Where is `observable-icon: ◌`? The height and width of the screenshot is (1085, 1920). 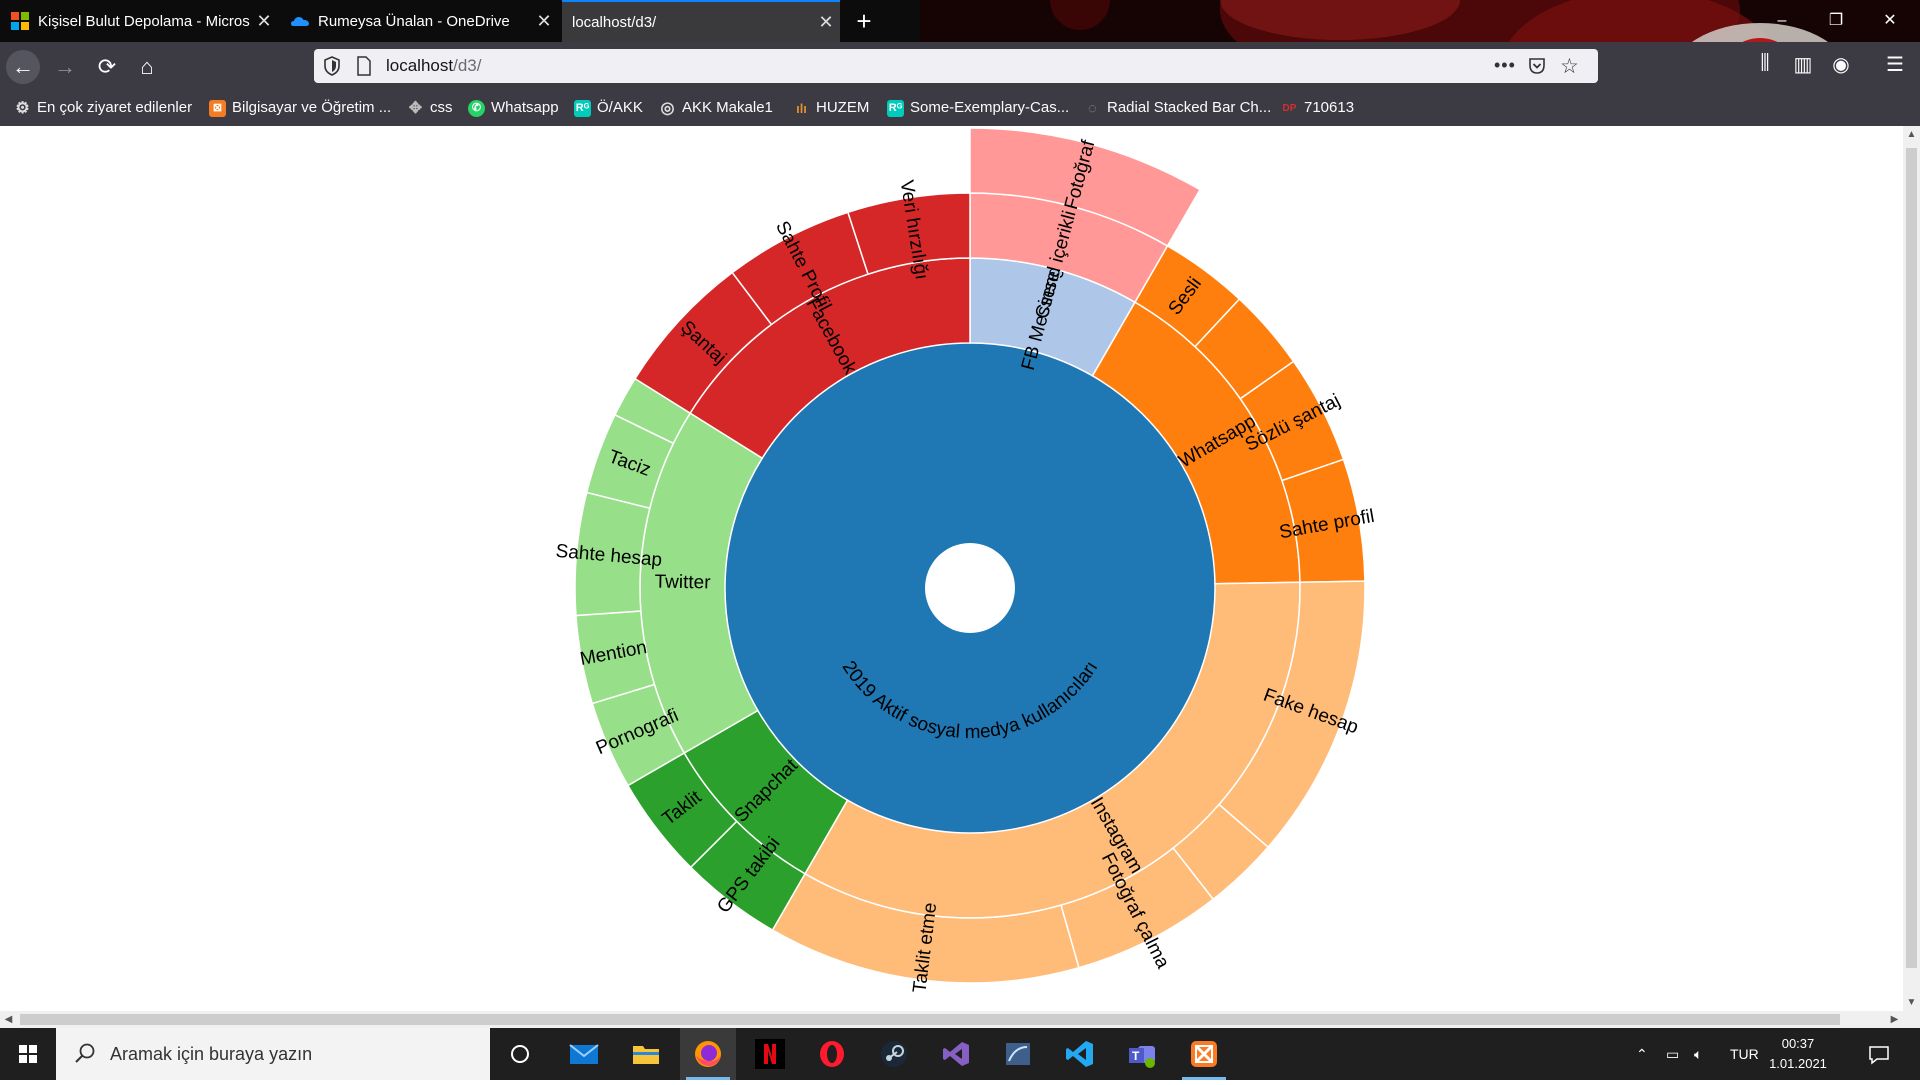 observable-icon: ◌ is located at coordinates (1092, 108).